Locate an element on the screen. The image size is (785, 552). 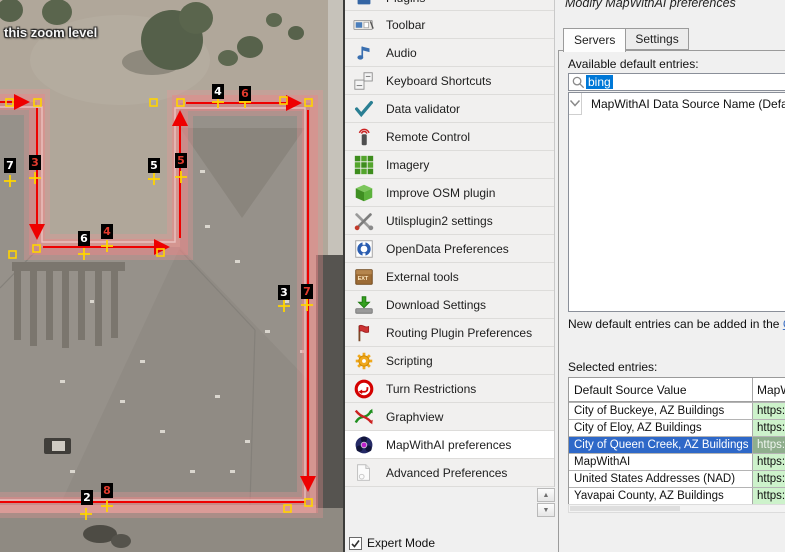
cell-source: City of Buckeye, AZ Buildings is located at coordinates (661, 411).